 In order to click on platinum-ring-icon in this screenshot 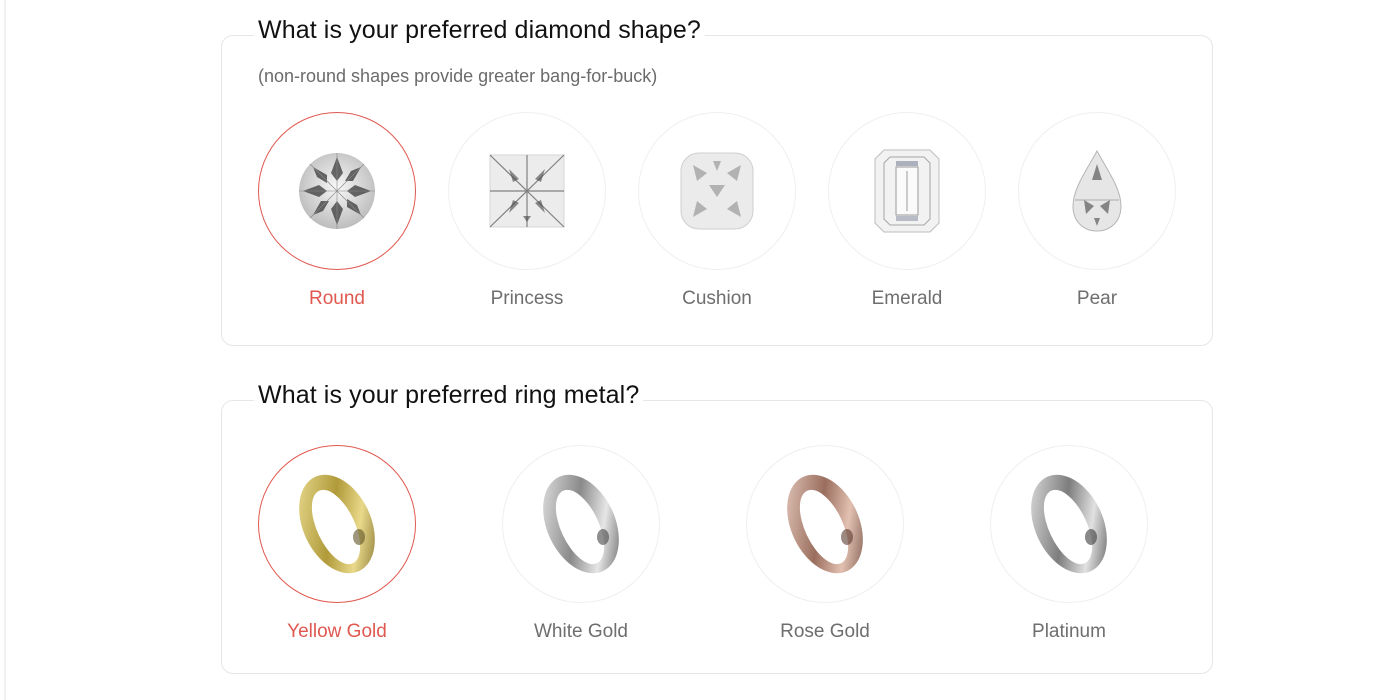, I will do `click(1069, 524)`.